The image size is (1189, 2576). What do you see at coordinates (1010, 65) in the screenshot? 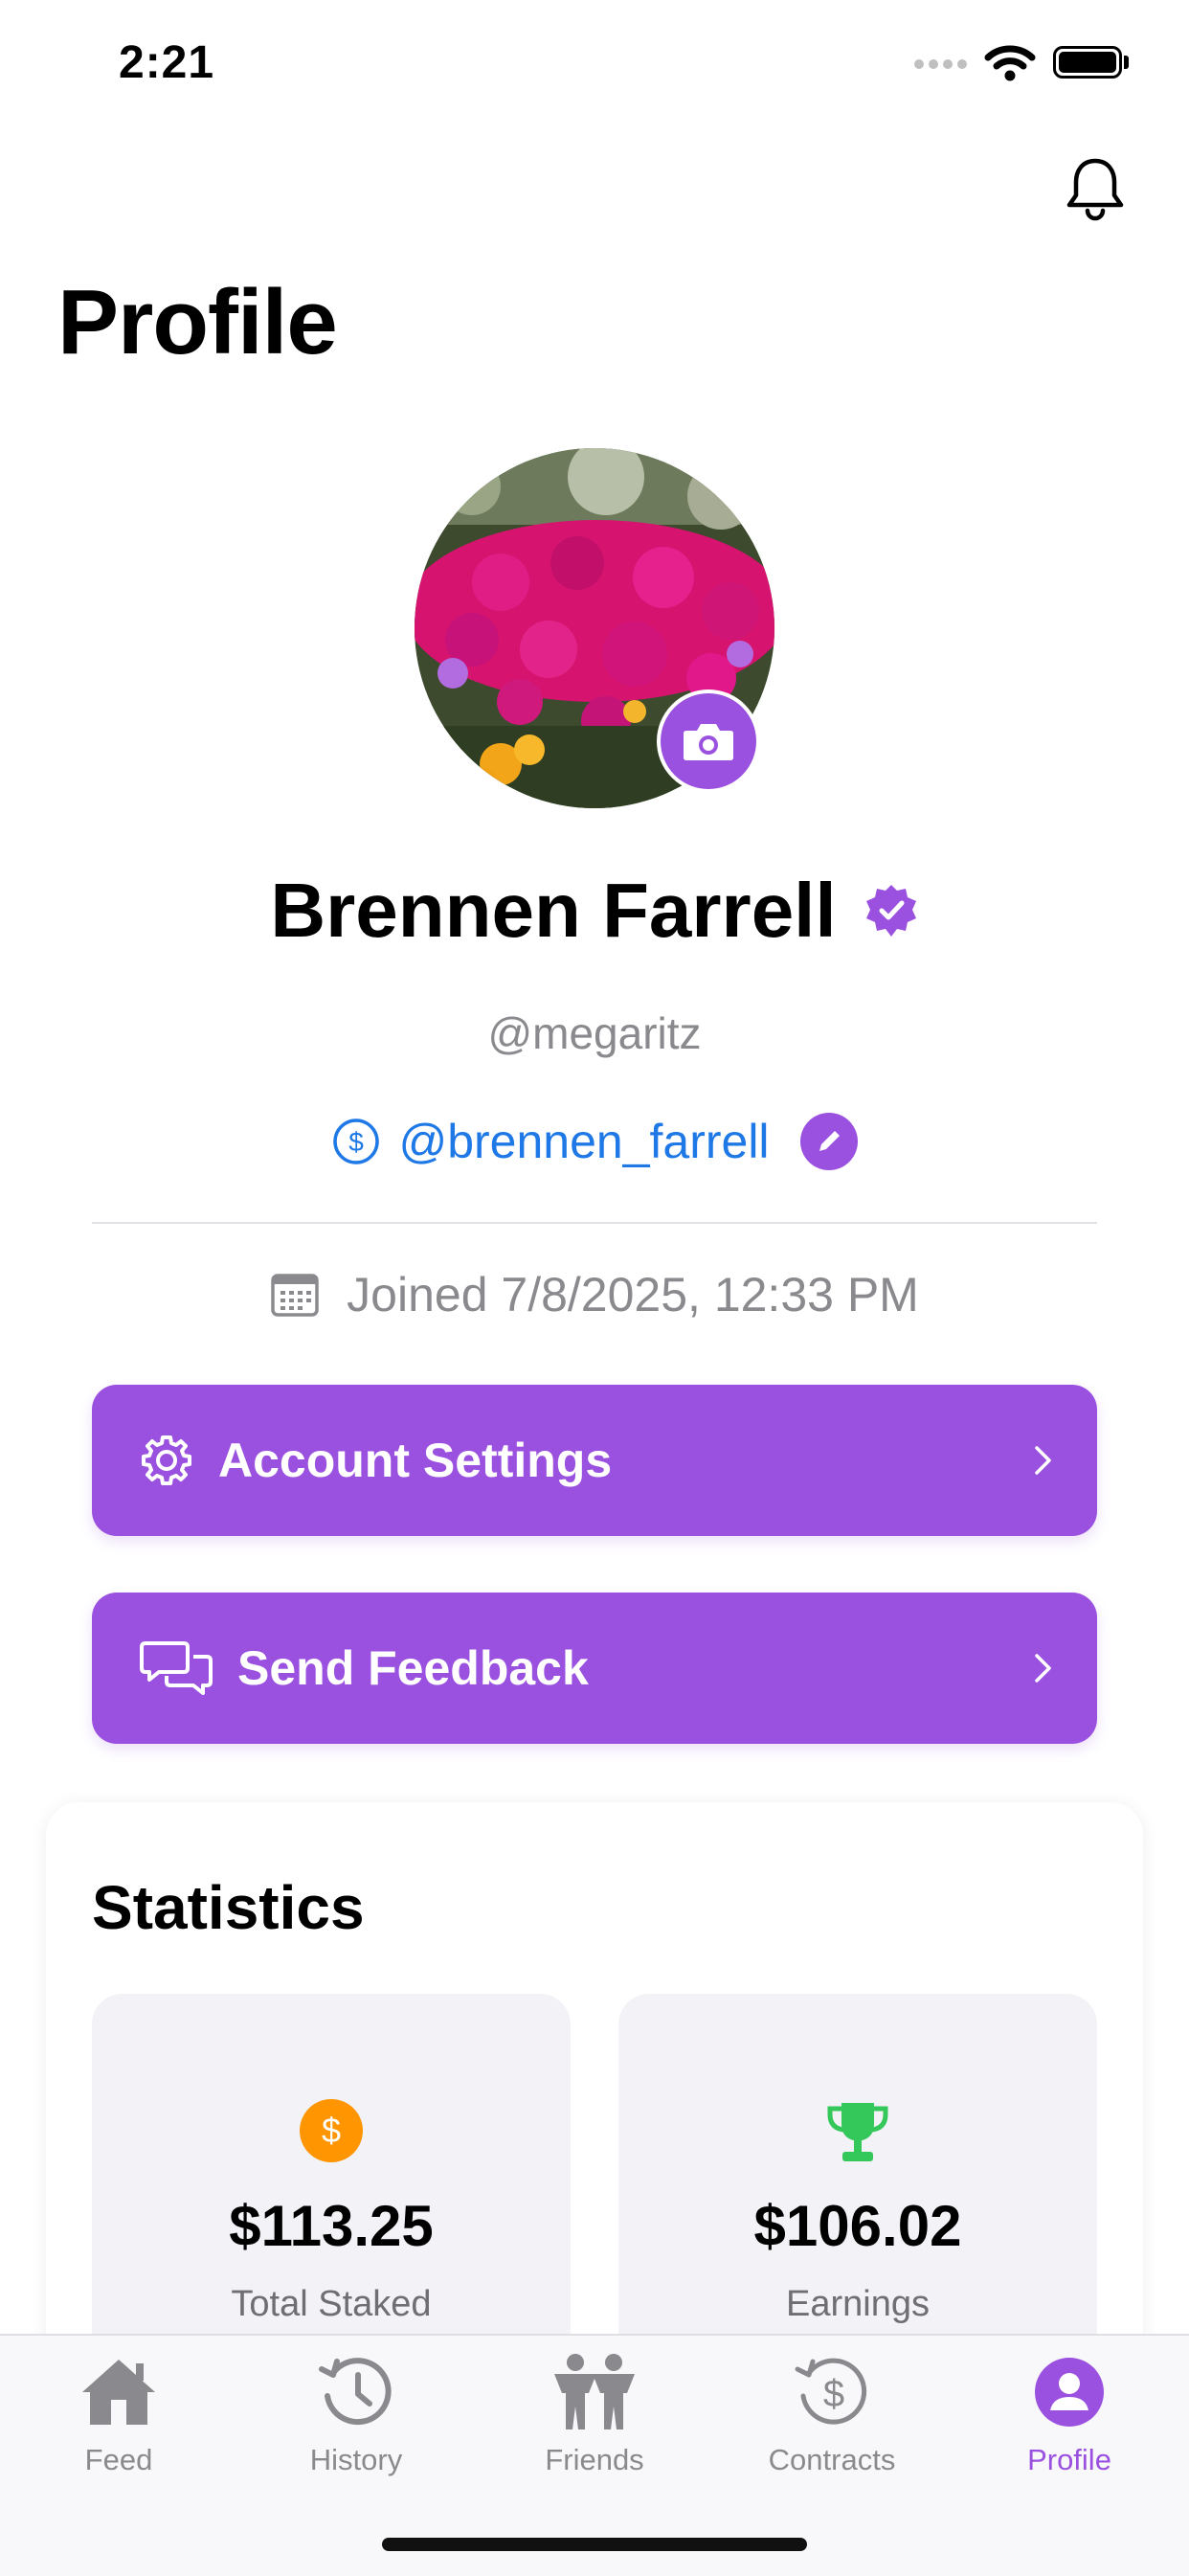
I see `wifi-icon` at bounding box center [1010, 65].